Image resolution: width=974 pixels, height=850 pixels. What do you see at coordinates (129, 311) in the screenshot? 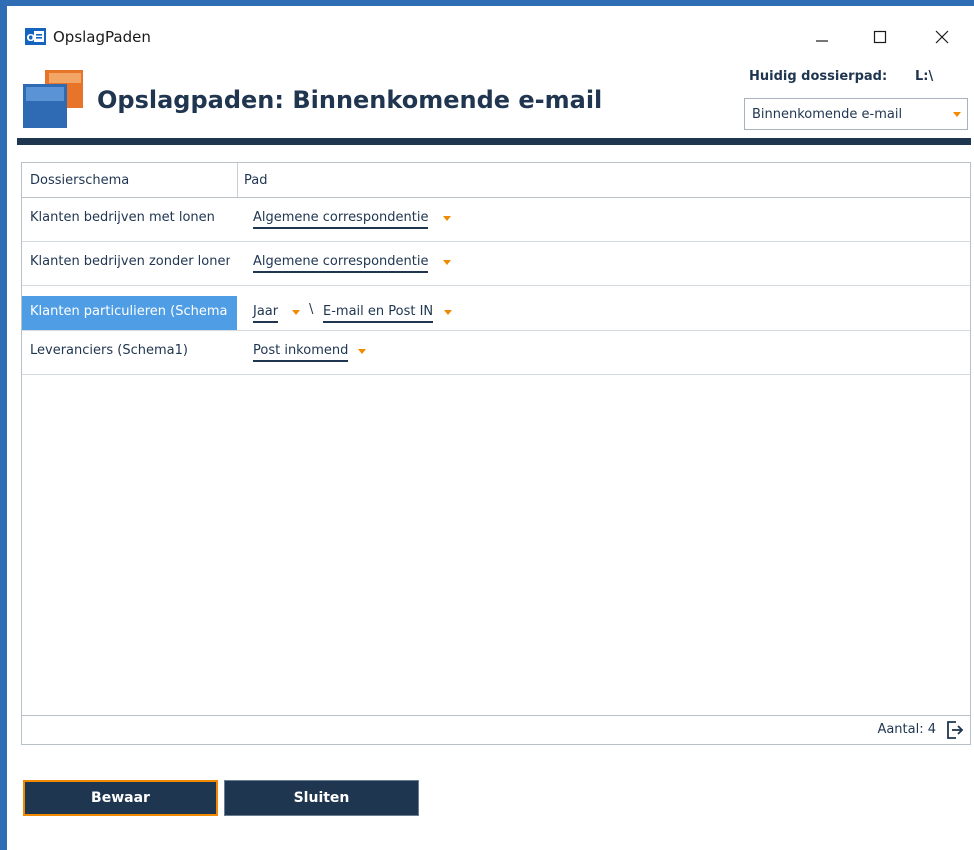
I see `row-schema: Klanten particulieren (Schema` at bounding box center [129, 311].